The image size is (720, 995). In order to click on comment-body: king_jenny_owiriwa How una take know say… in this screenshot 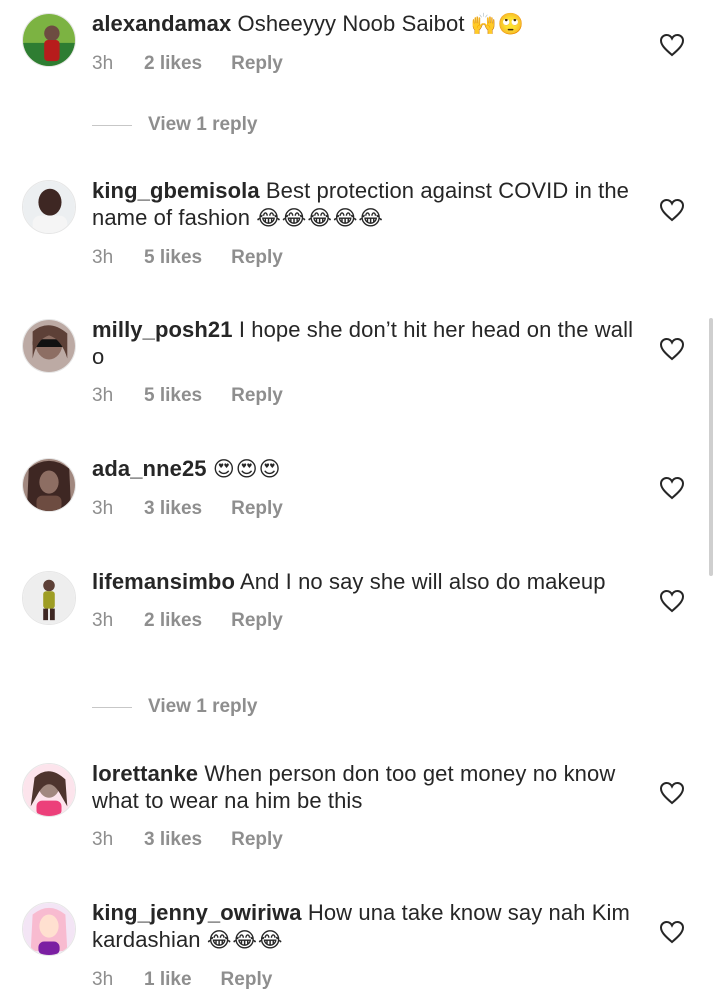, I will do `click(367, 945)`.